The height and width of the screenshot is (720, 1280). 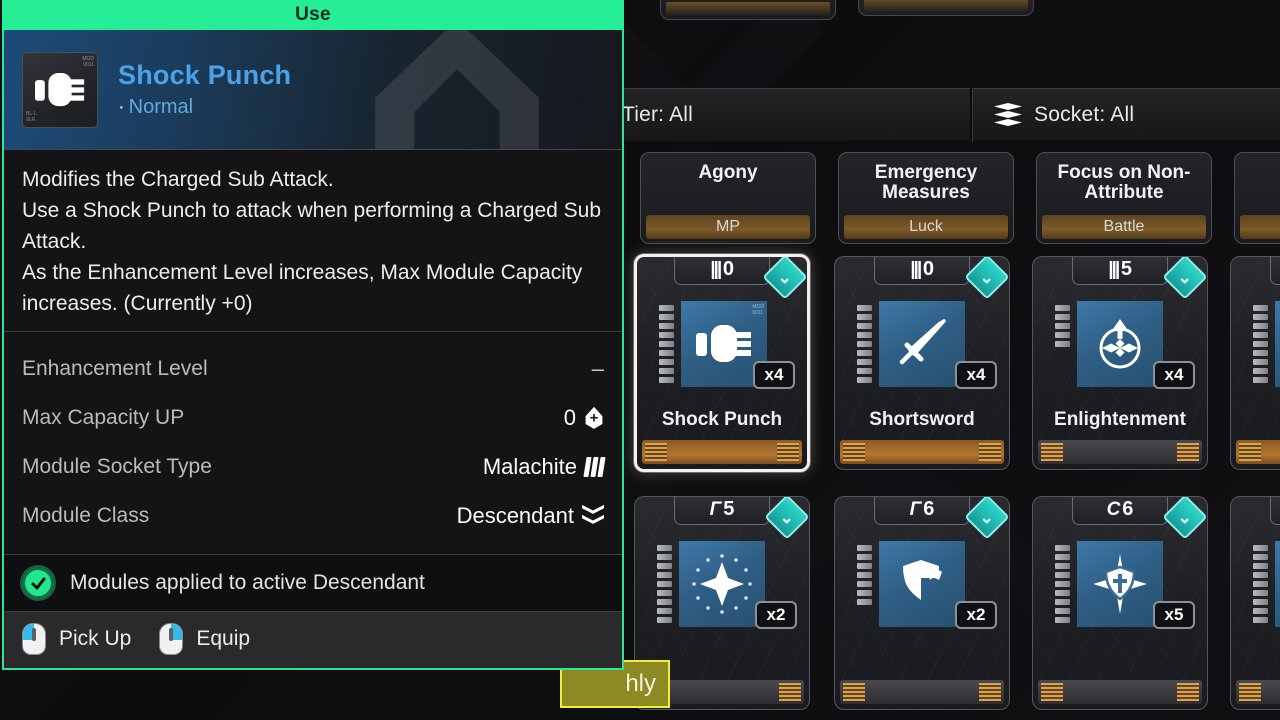 I want to click on module-card-emergency-measures: Emergency Measures Luck, so click(x=926, y=198).